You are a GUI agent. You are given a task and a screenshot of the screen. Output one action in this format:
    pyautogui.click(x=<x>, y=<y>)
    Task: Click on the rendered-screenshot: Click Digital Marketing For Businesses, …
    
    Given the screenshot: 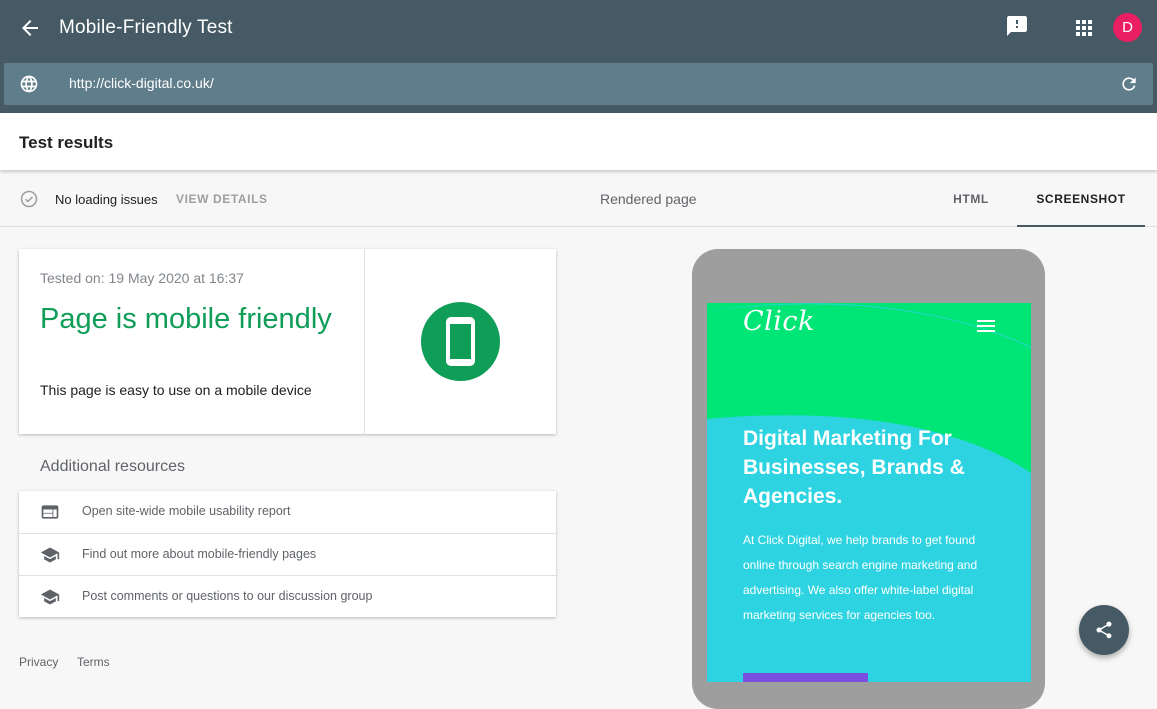 What is the action you would take?
    pyautogui.click(x=869, y=492)
    